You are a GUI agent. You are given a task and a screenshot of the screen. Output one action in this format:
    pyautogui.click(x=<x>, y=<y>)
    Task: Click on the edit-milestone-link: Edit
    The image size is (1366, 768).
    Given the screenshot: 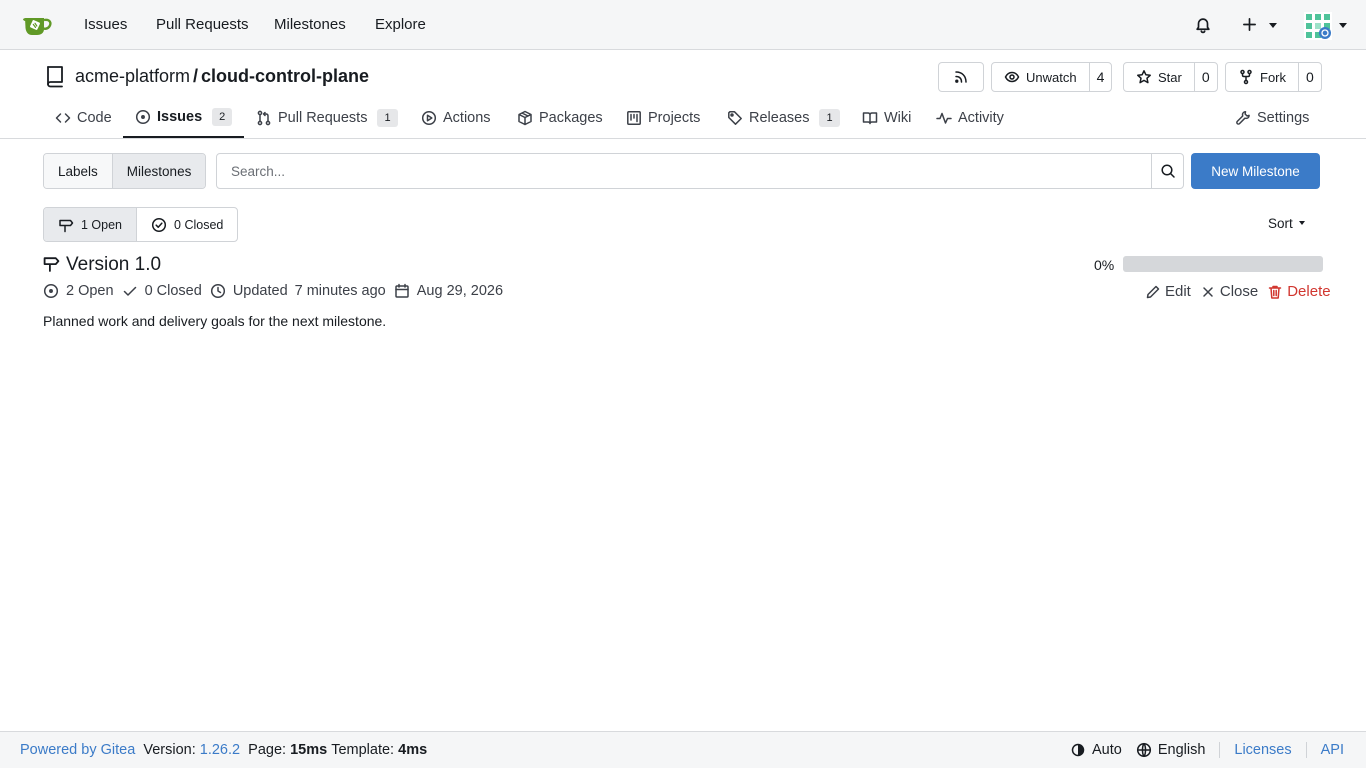 What is the action you would take?
    pyautogui.click(x=1168, y=291)
    